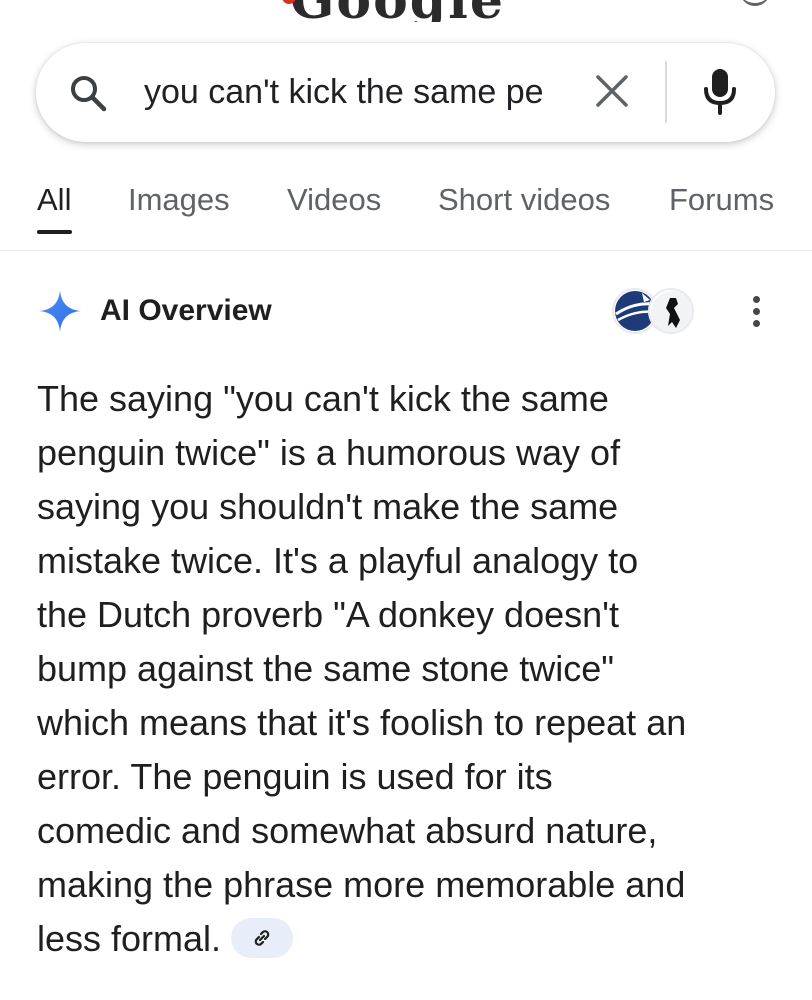 The image size is (812, 1000). What do you see at coordinates (720, 92) in the screenshot?
I see `microphone-icon` at bounding box center [720, 92].